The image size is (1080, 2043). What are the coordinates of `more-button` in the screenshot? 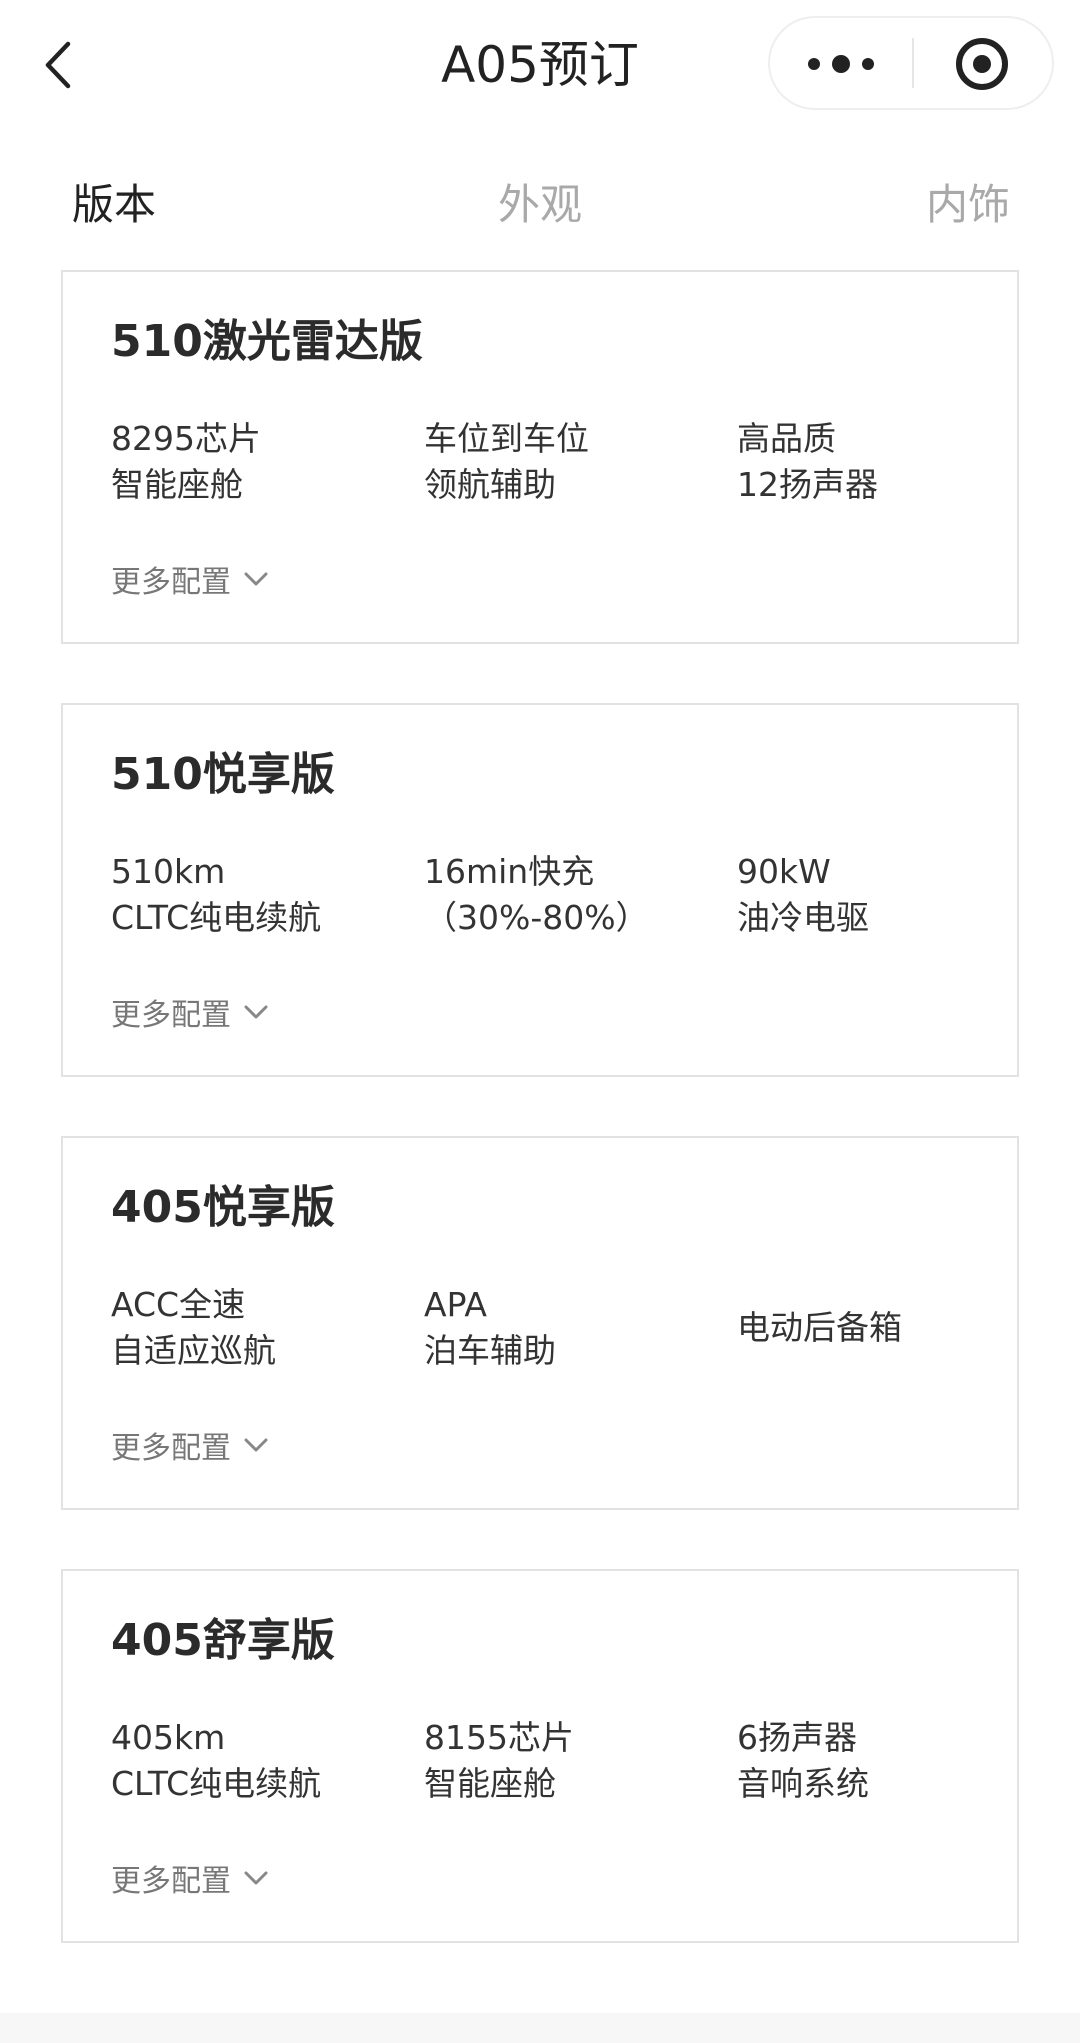 It's located at (841, 63).